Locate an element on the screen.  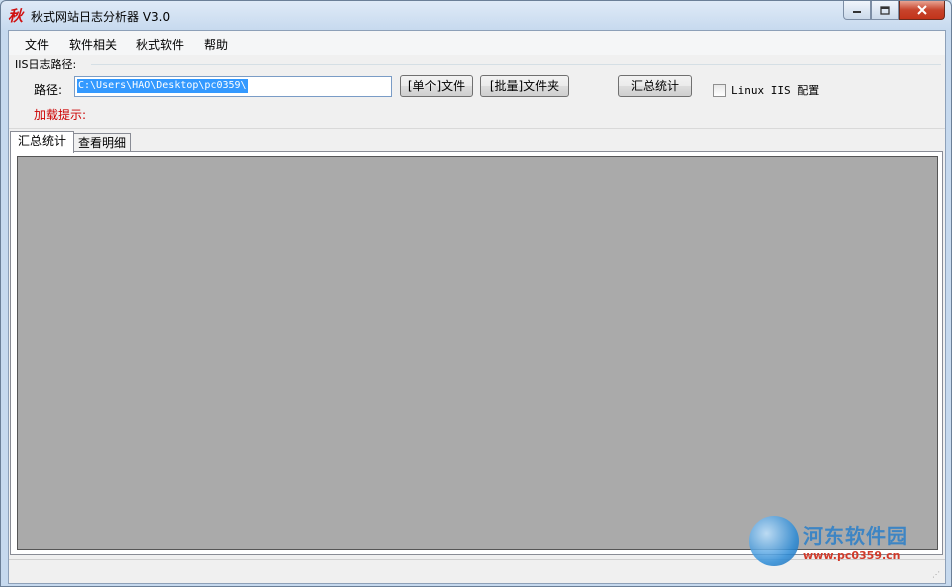
close-icon is located at coordinates (922, 10).